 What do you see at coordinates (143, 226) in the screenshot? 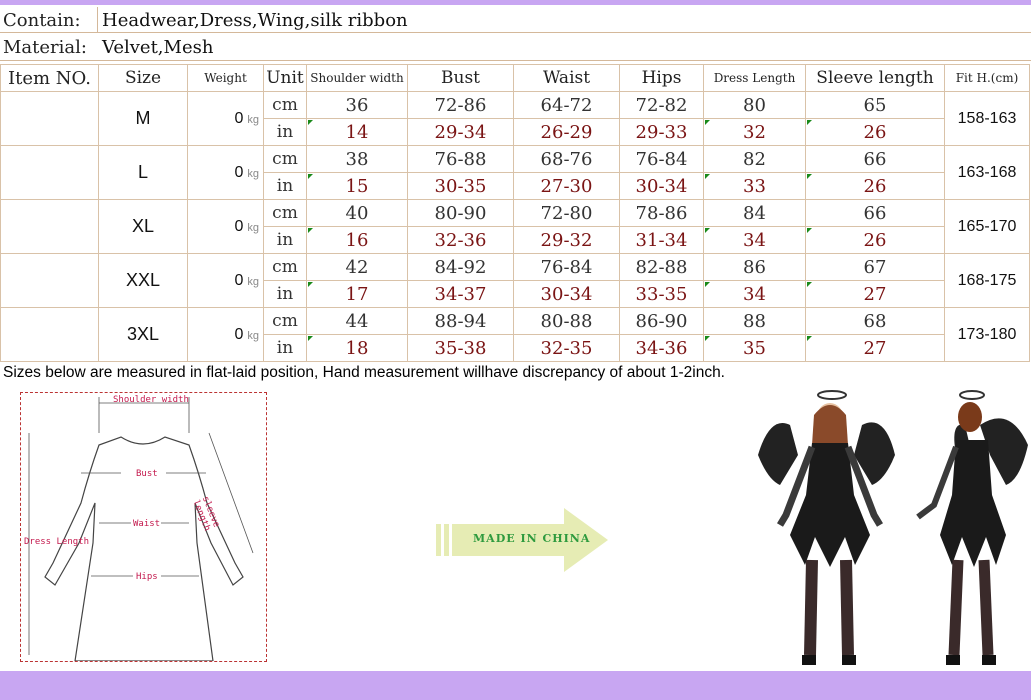
I see `size-cell: XL` at bounding box center [143, 226].